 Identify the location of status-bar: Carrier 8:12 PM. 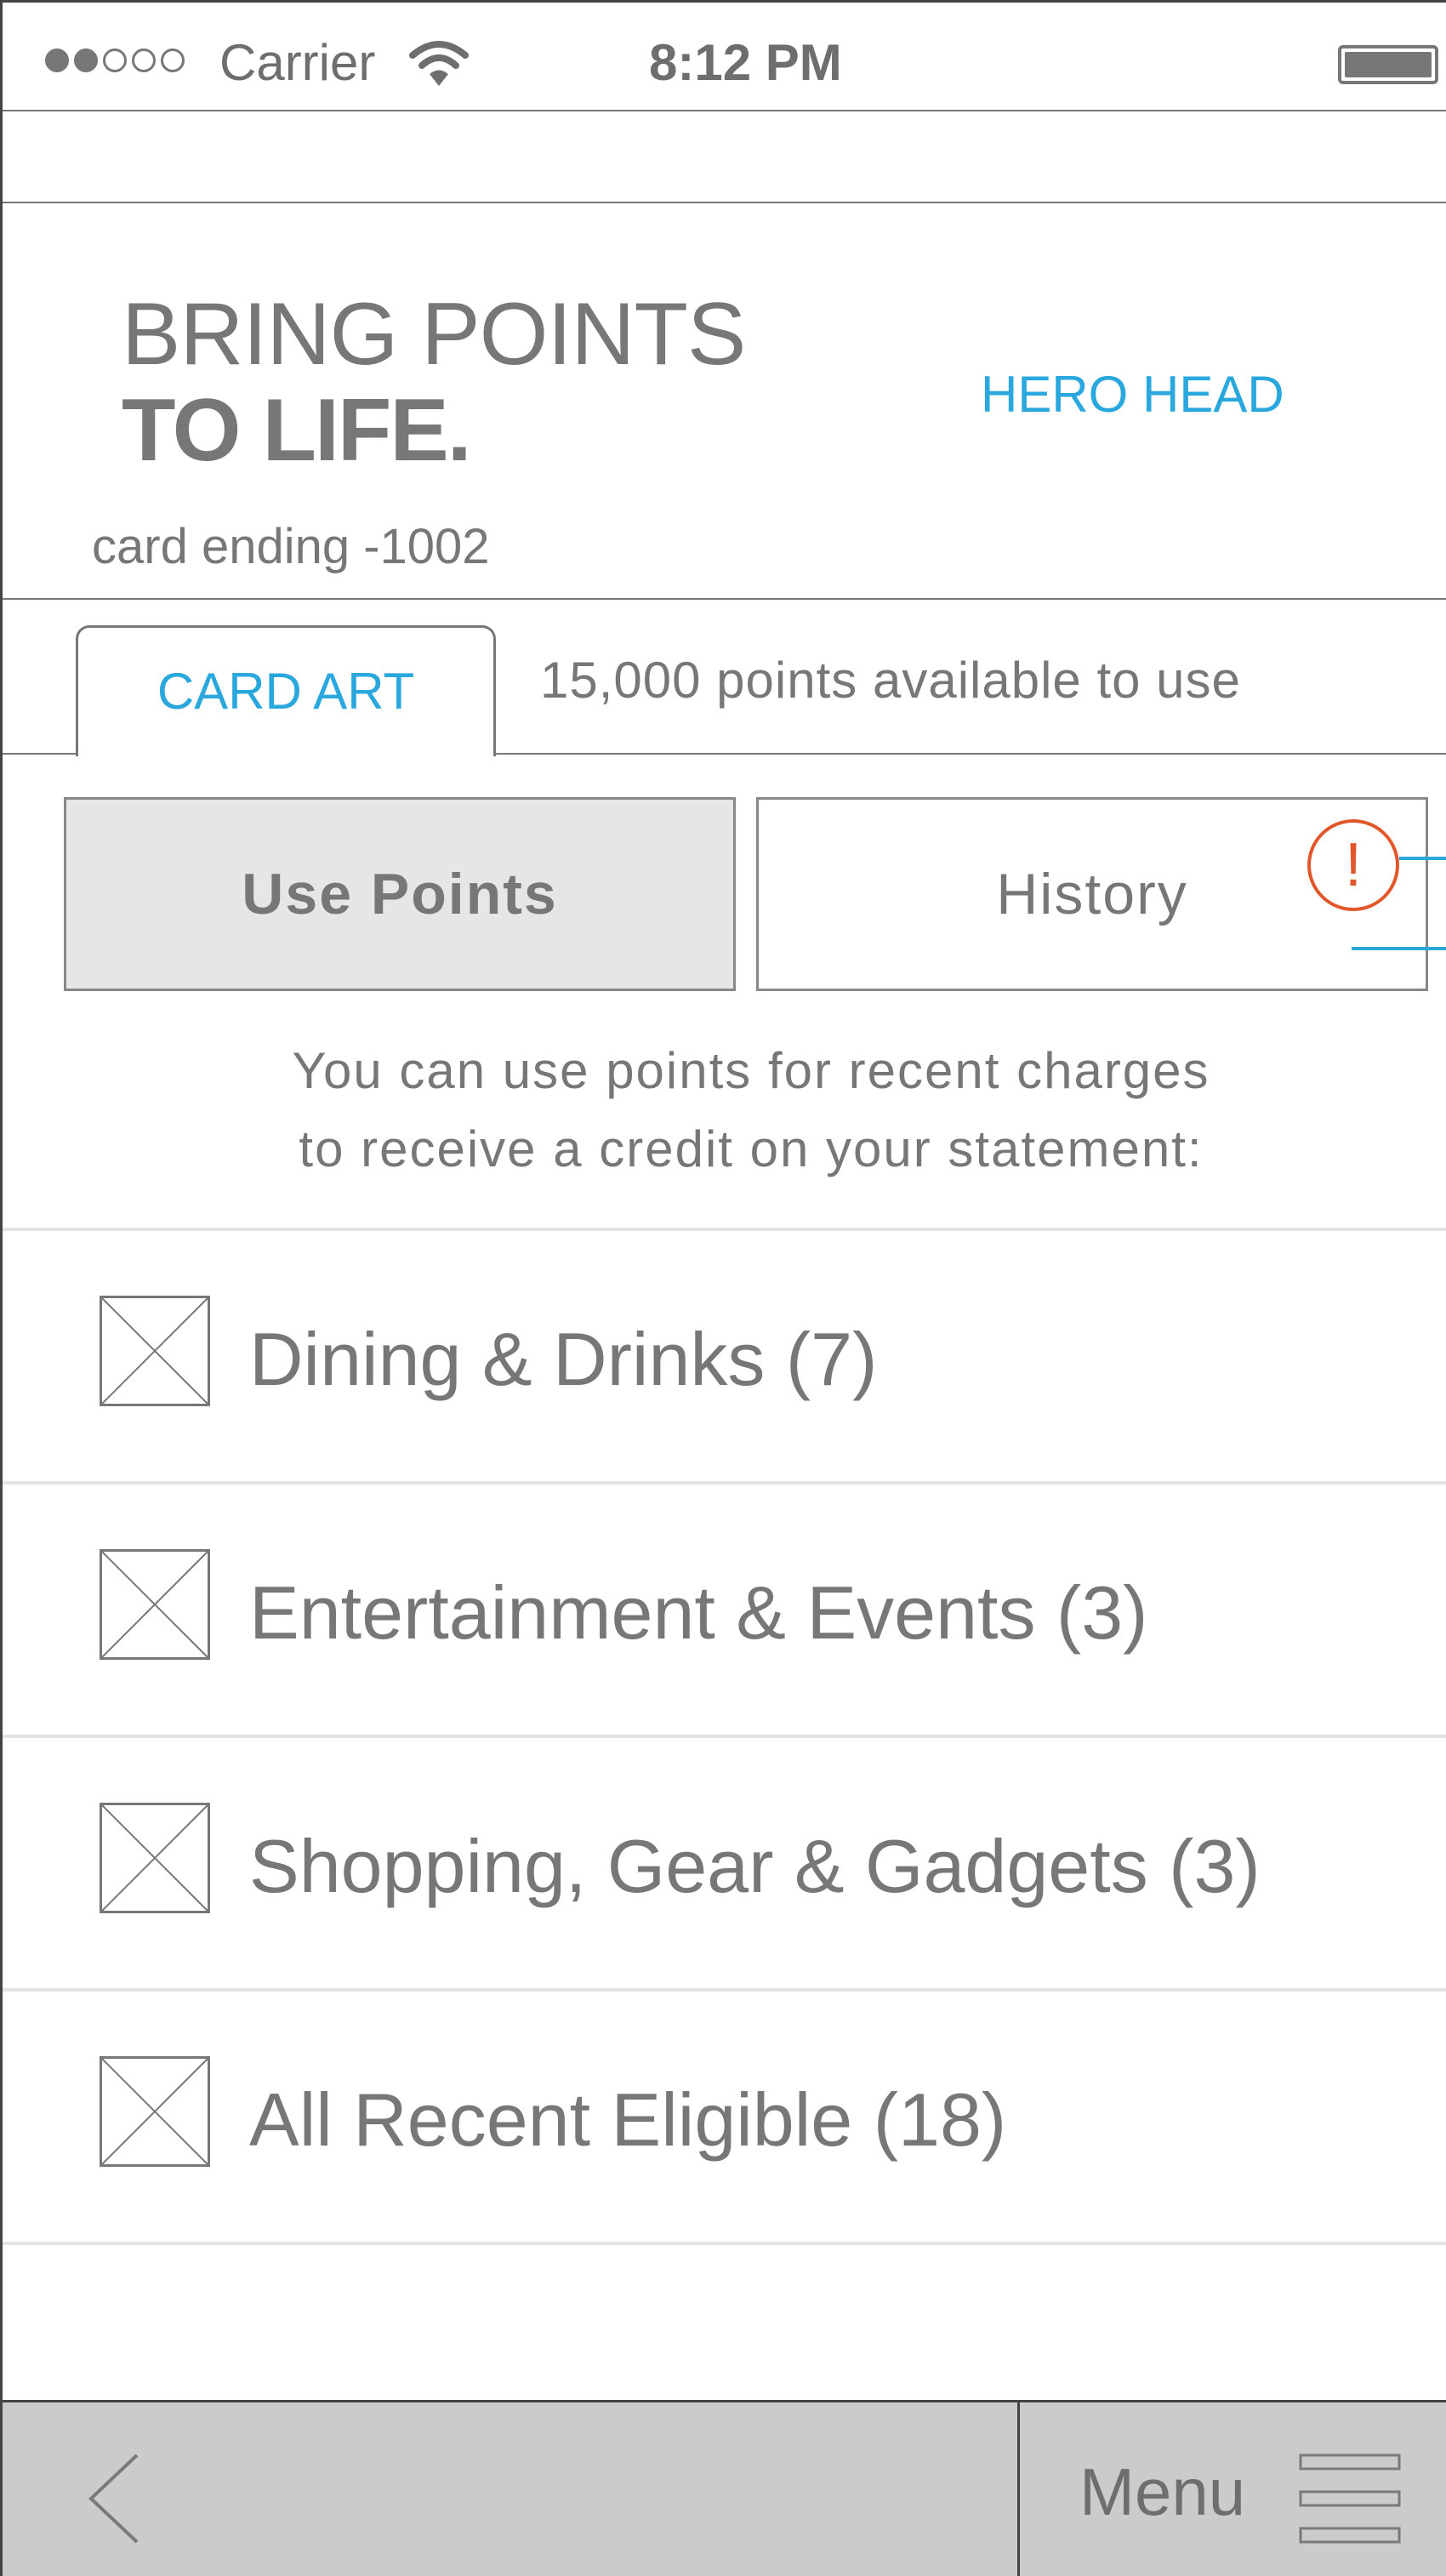
(725, 57).